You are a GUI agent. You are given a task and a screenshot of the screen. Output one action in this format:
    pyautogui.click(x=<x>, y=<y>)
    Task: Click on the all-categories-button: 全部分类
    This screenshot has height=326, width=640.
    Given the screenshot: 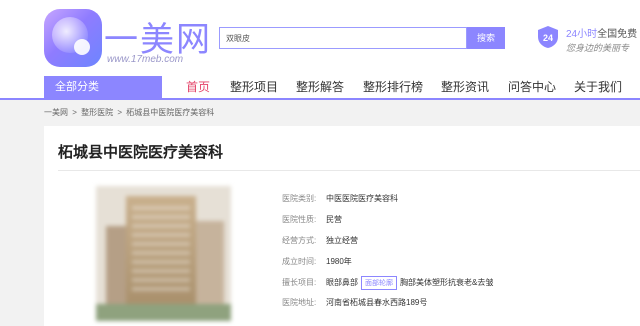 What is the action you would take?
    pyautogui.click(x=103, y=88)
    